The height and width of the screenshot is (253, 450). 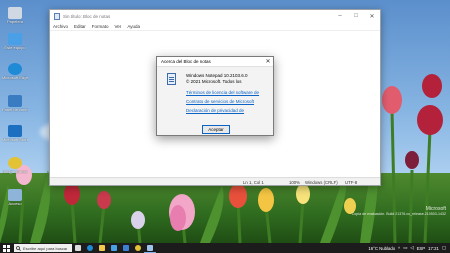 I want to click on system-tray: 16°C Nublado ^ ▭ ◁ ESP 17:21 ▢, so click(x=409, y=248).